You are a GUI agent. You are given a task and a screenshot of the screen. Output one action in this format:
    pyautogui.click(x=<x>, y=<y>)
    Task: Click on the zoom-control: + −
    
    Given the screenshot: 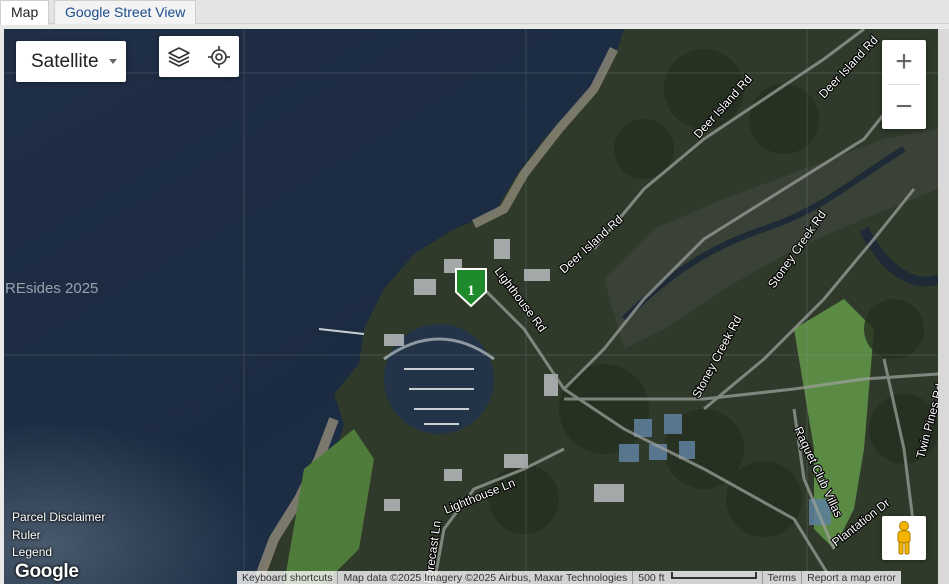 What is the action you would take?
    pyautogui.click(x=904, y=84)
    